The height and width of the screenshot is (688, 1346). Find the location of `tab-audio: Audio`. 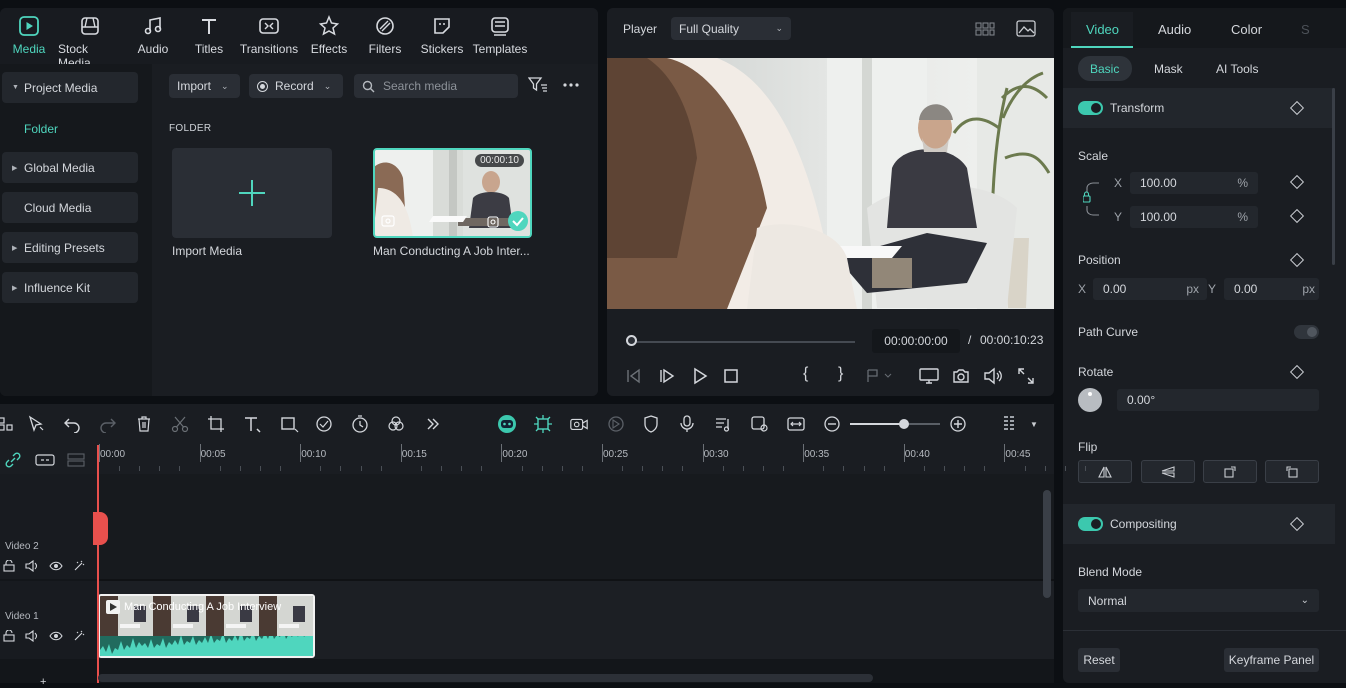

tab-audio: Audio is located at coordinates (1174, 29).